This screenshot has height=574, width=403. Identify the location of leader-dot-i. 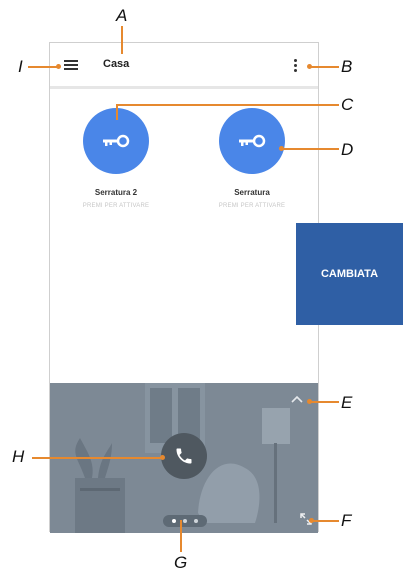
(58, 66).